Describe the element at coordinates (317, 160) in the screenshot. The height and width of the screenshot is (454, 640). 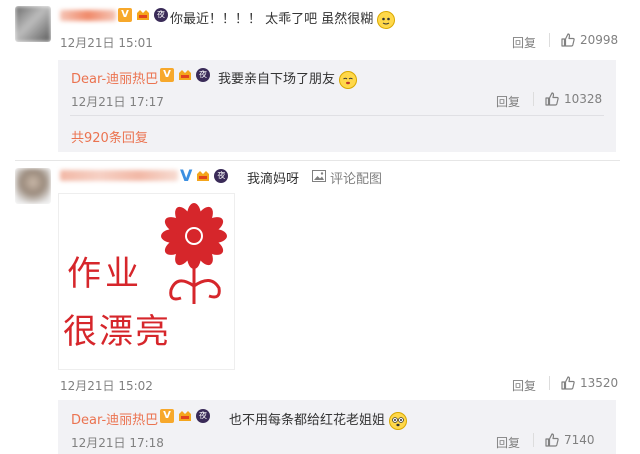
I see `comment-divider` at that location.